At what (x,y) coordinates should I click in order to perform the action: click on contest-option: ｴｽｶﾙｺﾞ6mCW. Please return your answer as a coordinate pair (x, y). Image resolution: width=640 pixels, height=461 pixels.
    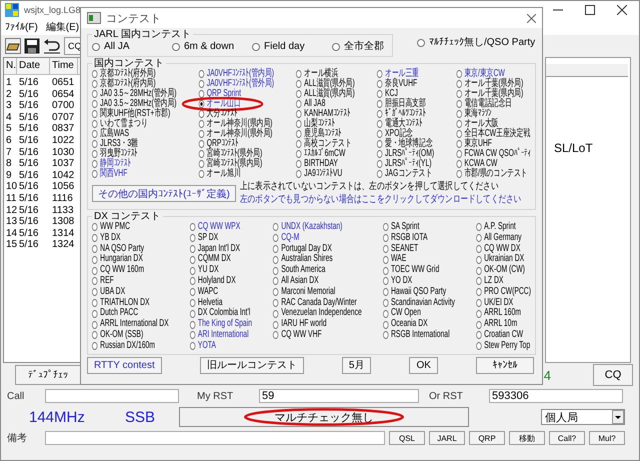
    Looking at the image, I should click on (321, 154).